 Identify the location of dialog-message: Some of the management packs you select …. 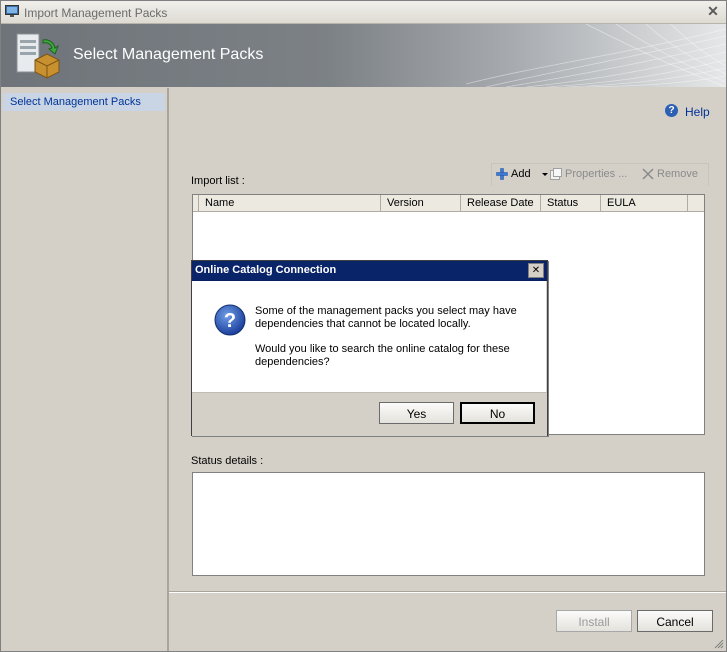
(395, 343).